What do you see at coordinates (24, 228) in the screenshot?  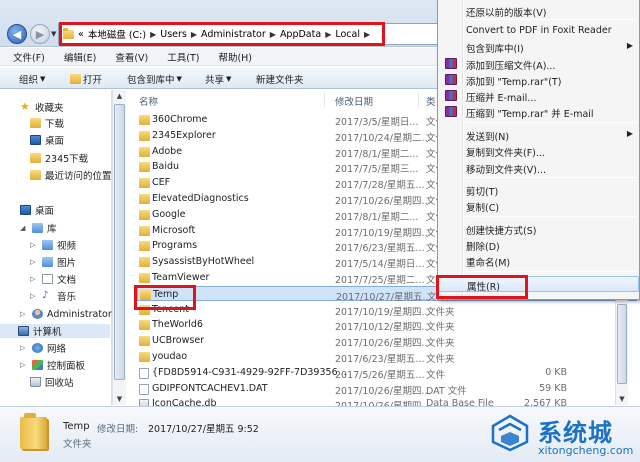 I see `expand-arrow-icon: ◢` at bounding box center [24, 228].